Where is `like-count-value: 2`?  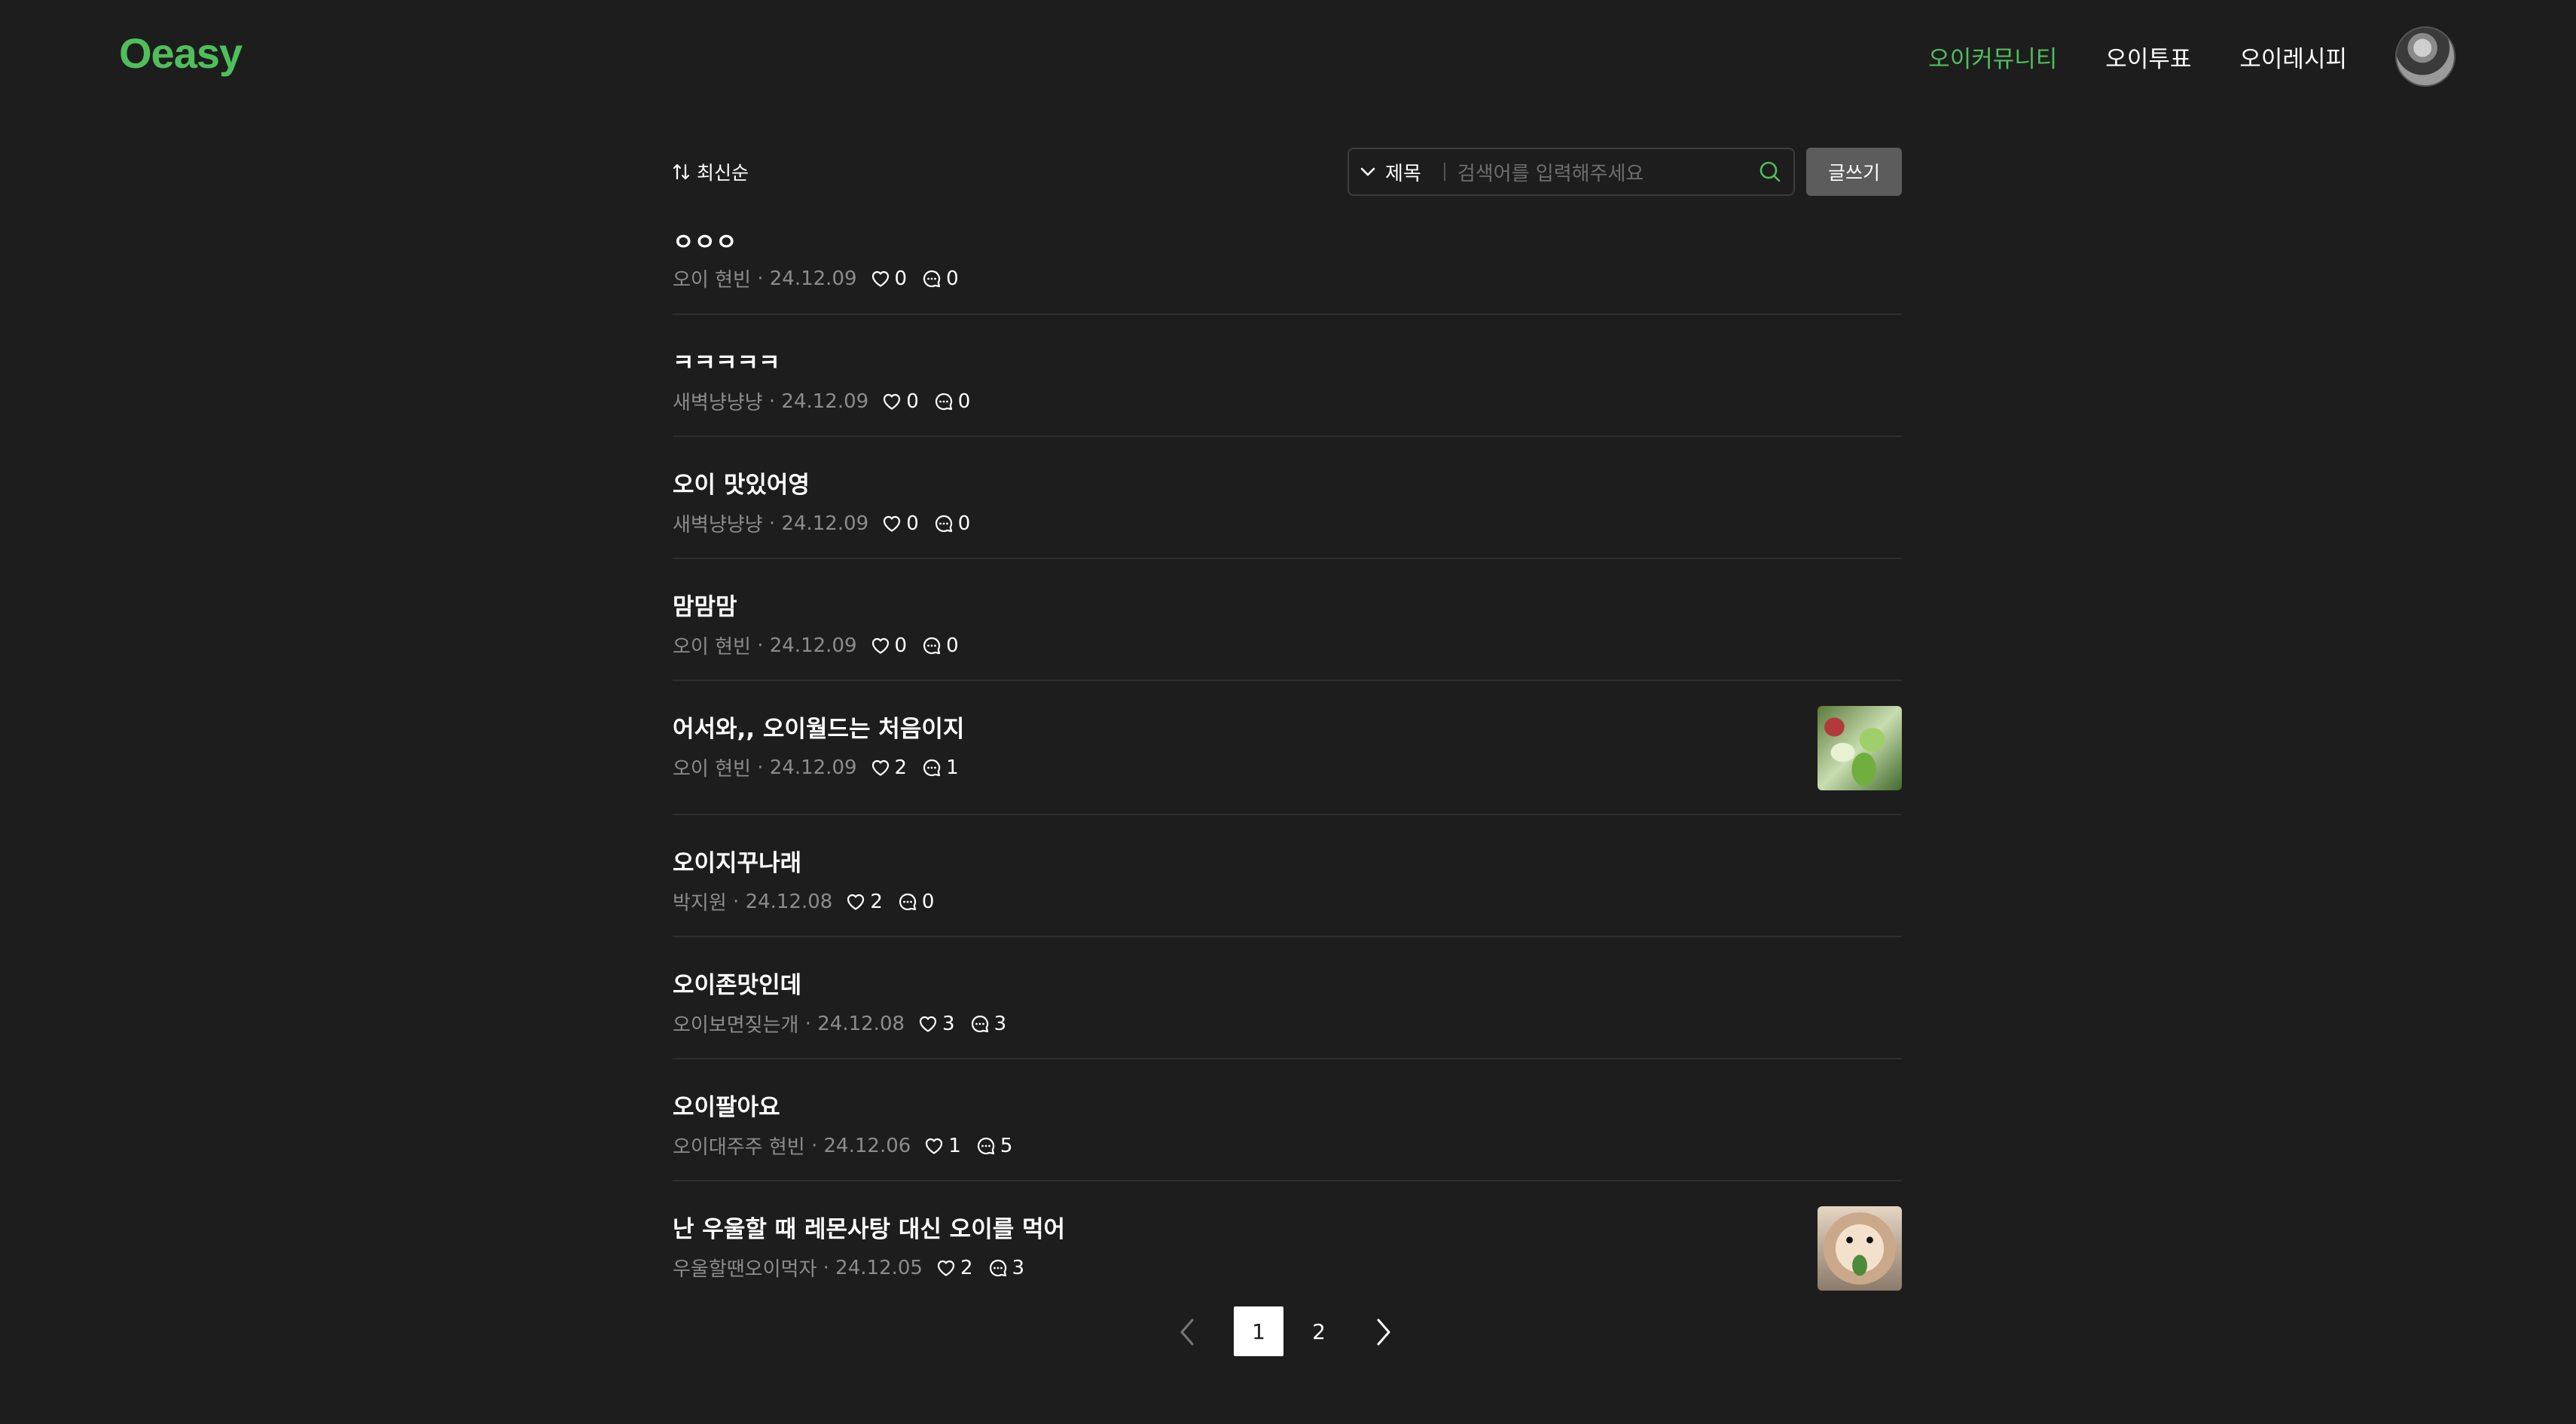 like-count-value: 2 is located at coordinates (901, 767).